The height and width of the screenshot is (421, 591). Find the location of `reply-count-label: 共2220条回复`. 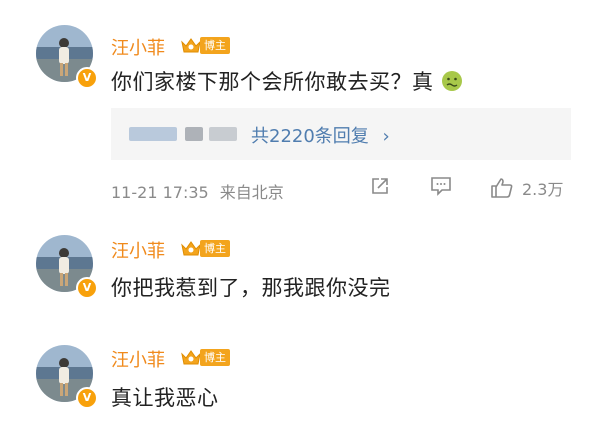

reply-count-label: 共2220条回复 is located at coordinates (310, 136).